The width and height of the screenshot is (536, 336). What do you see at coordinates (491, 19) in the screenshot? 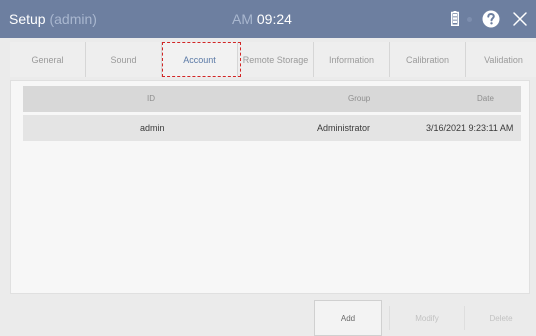
I see `help-icon` at bounding box center [491, 19].